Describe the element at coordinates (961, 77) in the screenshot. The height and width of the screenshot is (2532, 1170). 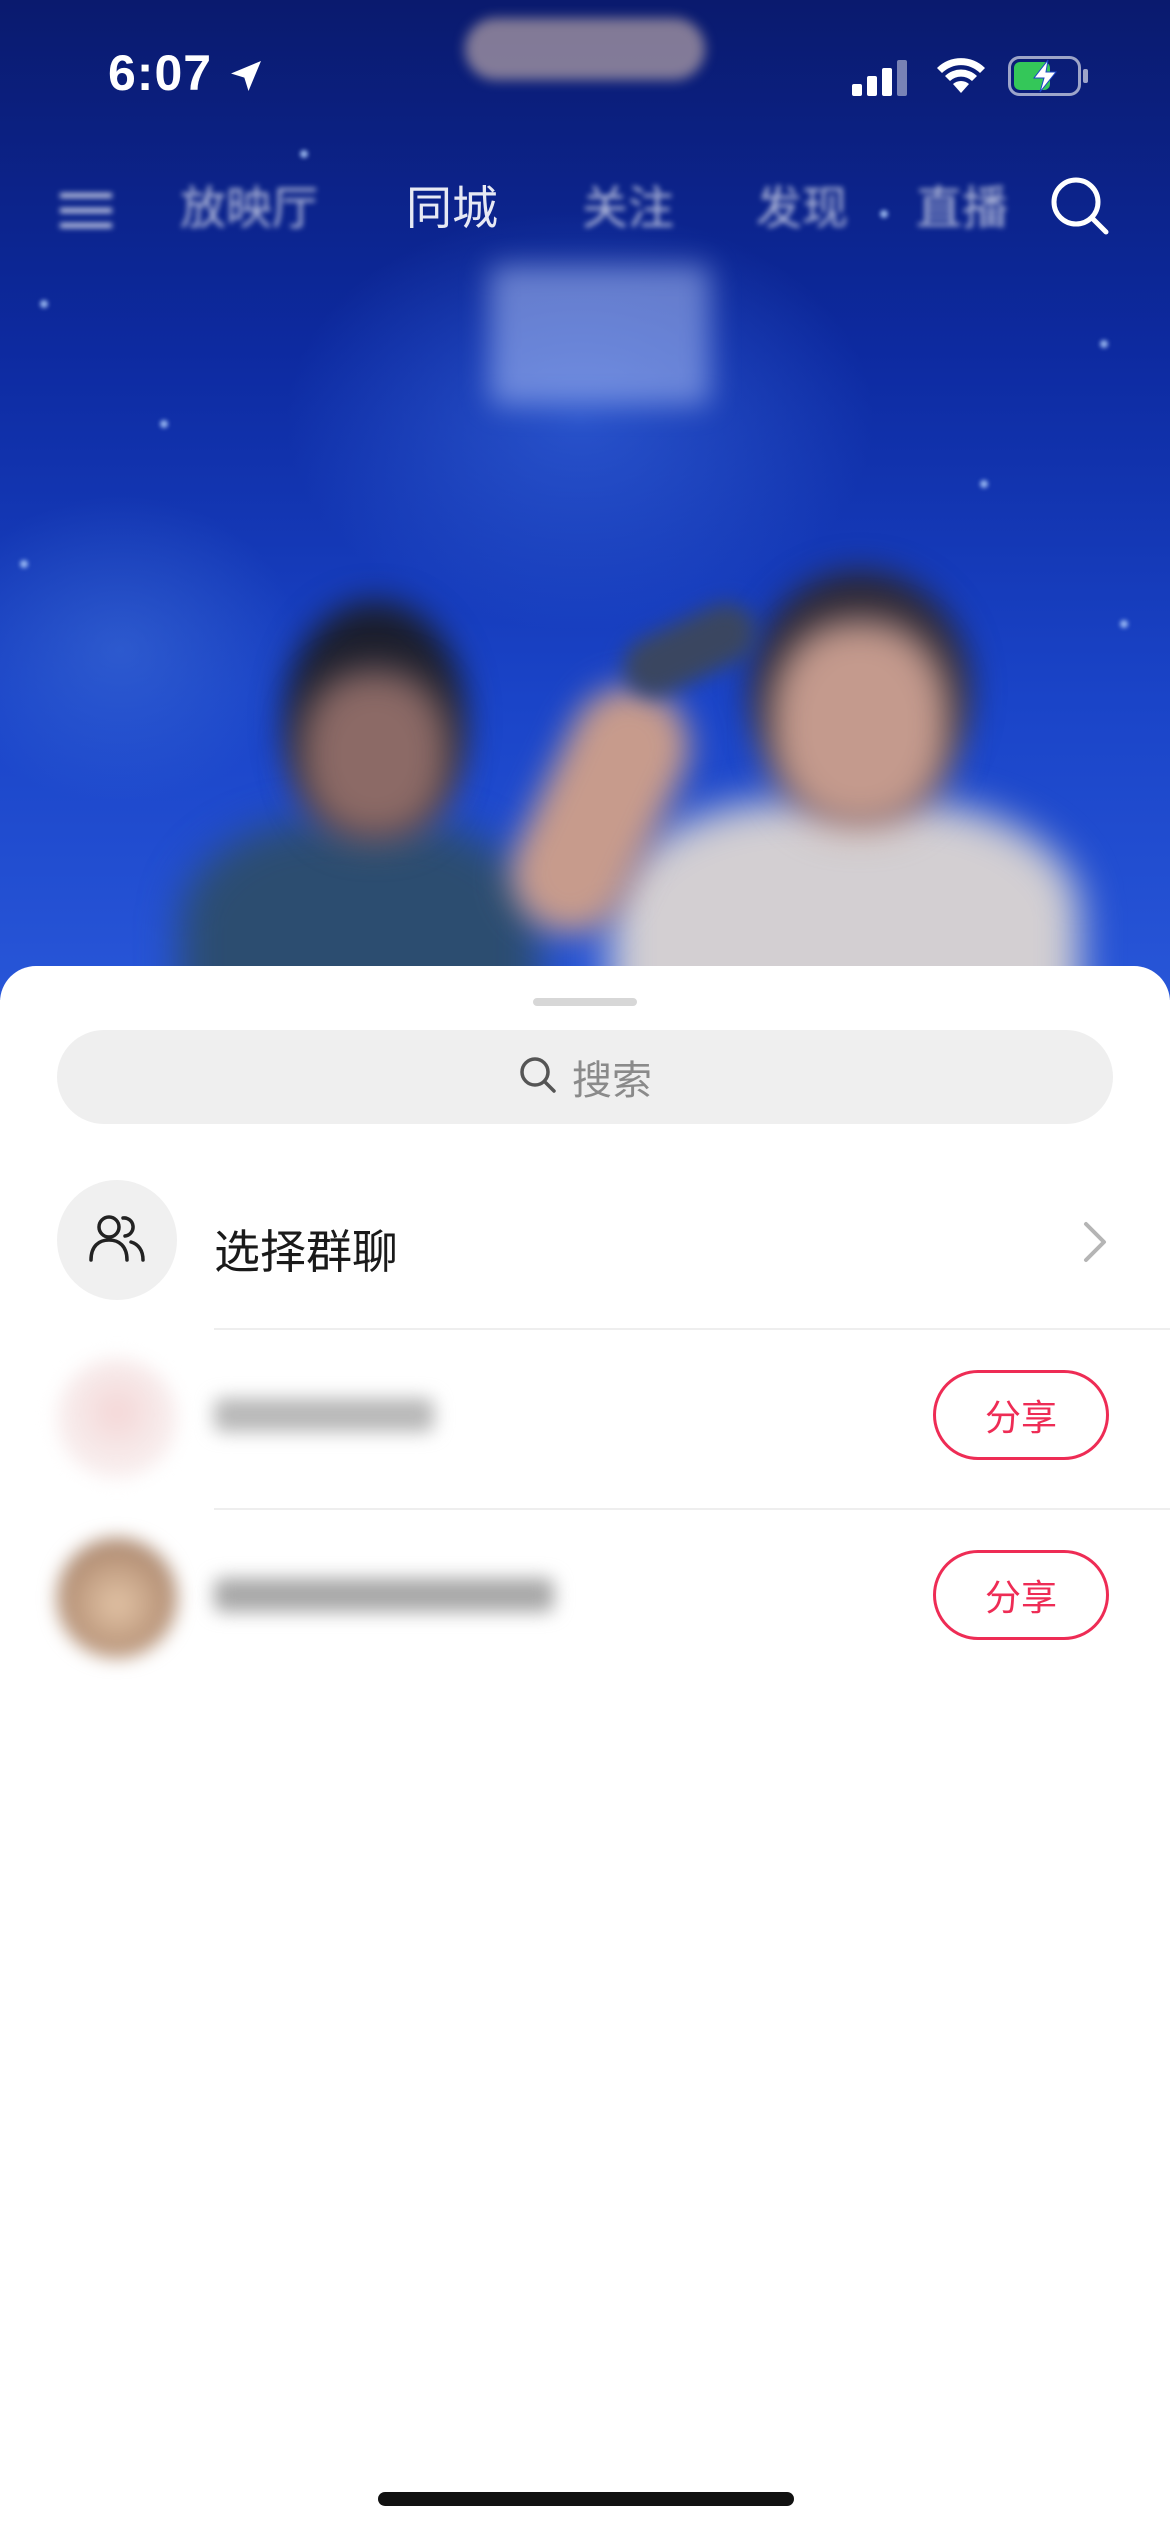
I see `wifi-icon` at that location.